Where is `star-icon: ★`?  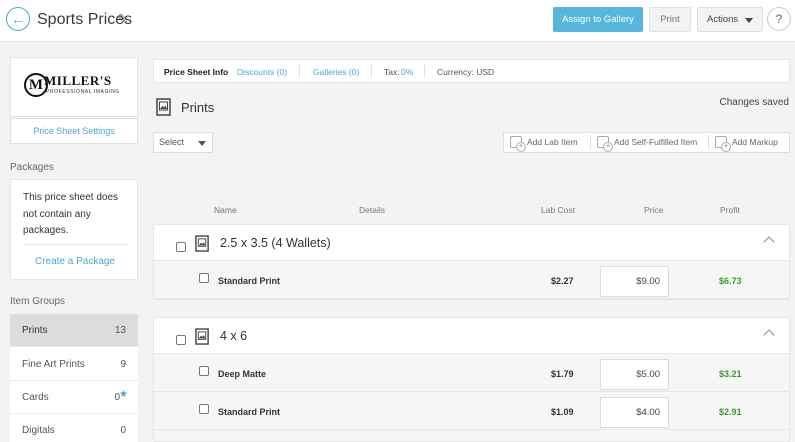 star-icon: ★ is located at coordinates (123, 394).